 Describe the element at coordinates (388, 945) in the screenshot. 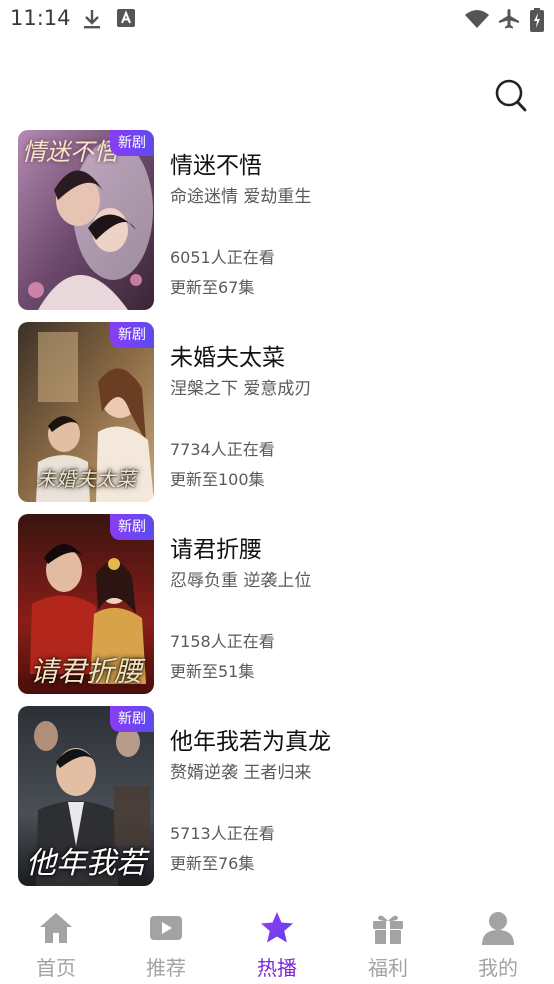

I see `nav-item-welfare: 福利` at that location.